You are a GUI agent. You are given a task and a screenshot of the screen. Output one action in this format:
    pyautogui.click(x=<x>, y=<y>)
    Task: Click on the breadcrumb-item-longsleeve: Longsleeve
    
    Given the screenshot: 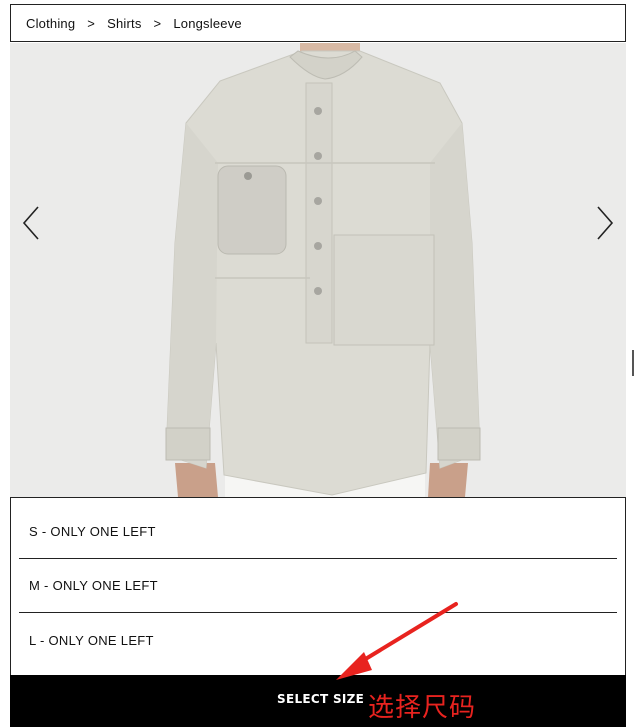 What is the action you would take?
    pyautogui.click(x=207, y=23)
    